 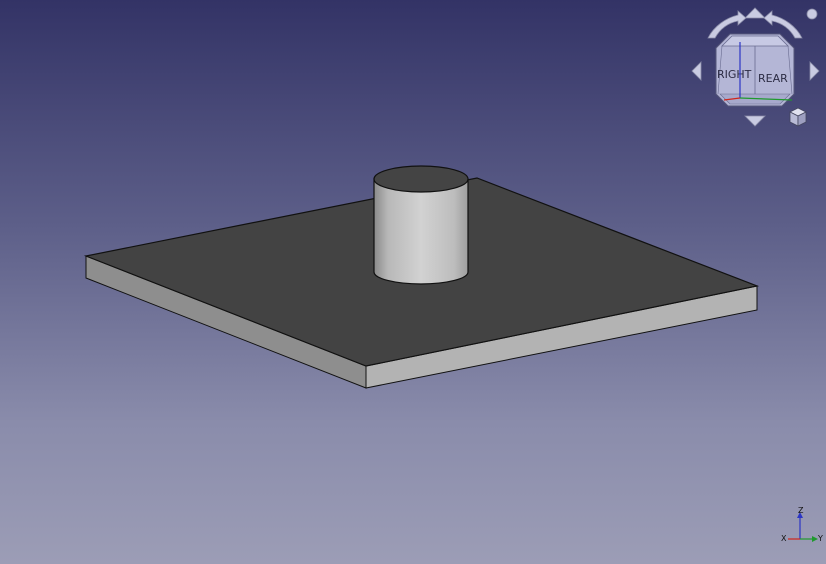 What do you see at coordinates (421, 179) in the screenshot?
I see `cylinder-top-face` at bounding box center [421, 179].